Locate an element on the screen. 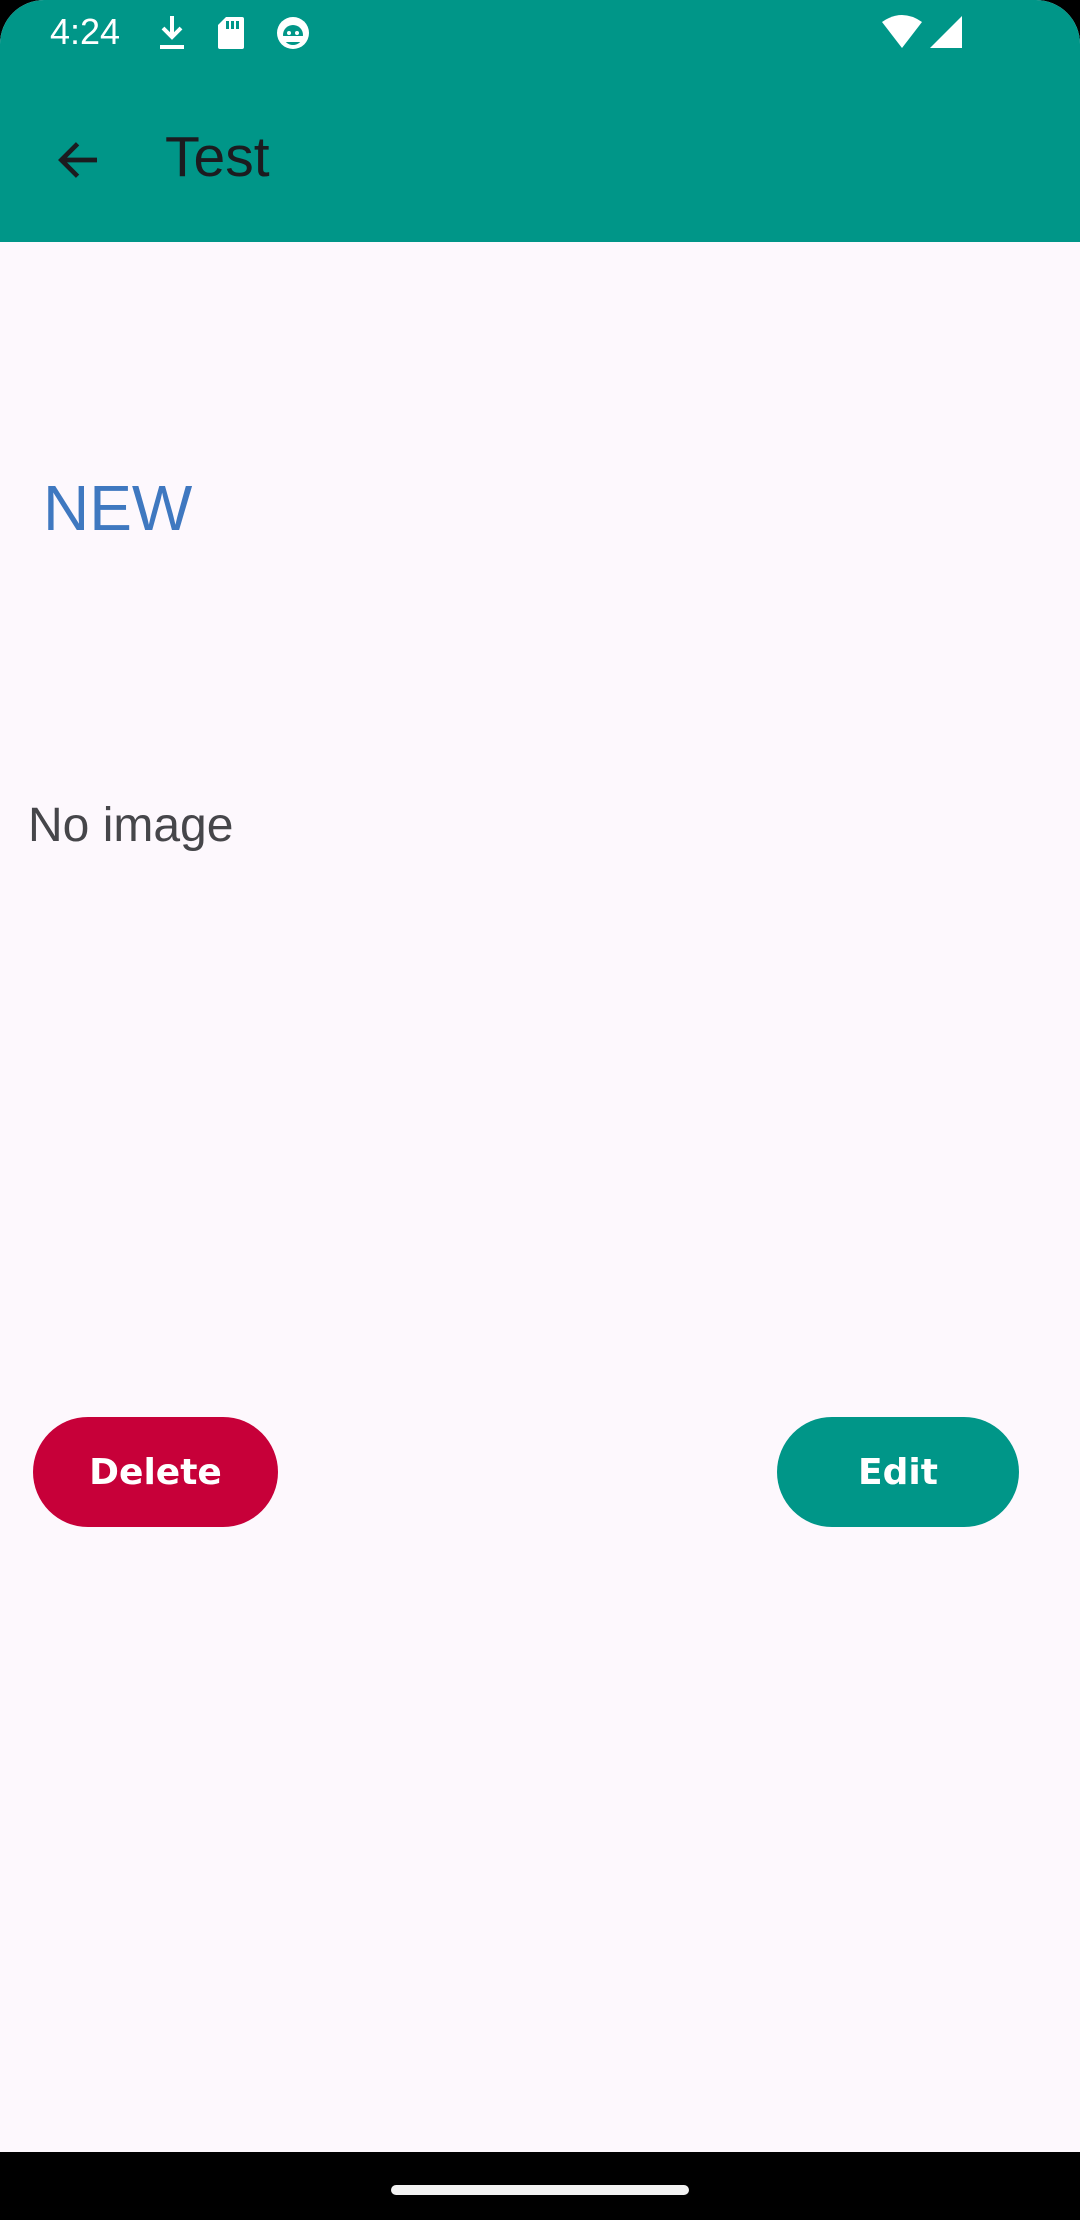  back-button is located at coordinates (78, 160).